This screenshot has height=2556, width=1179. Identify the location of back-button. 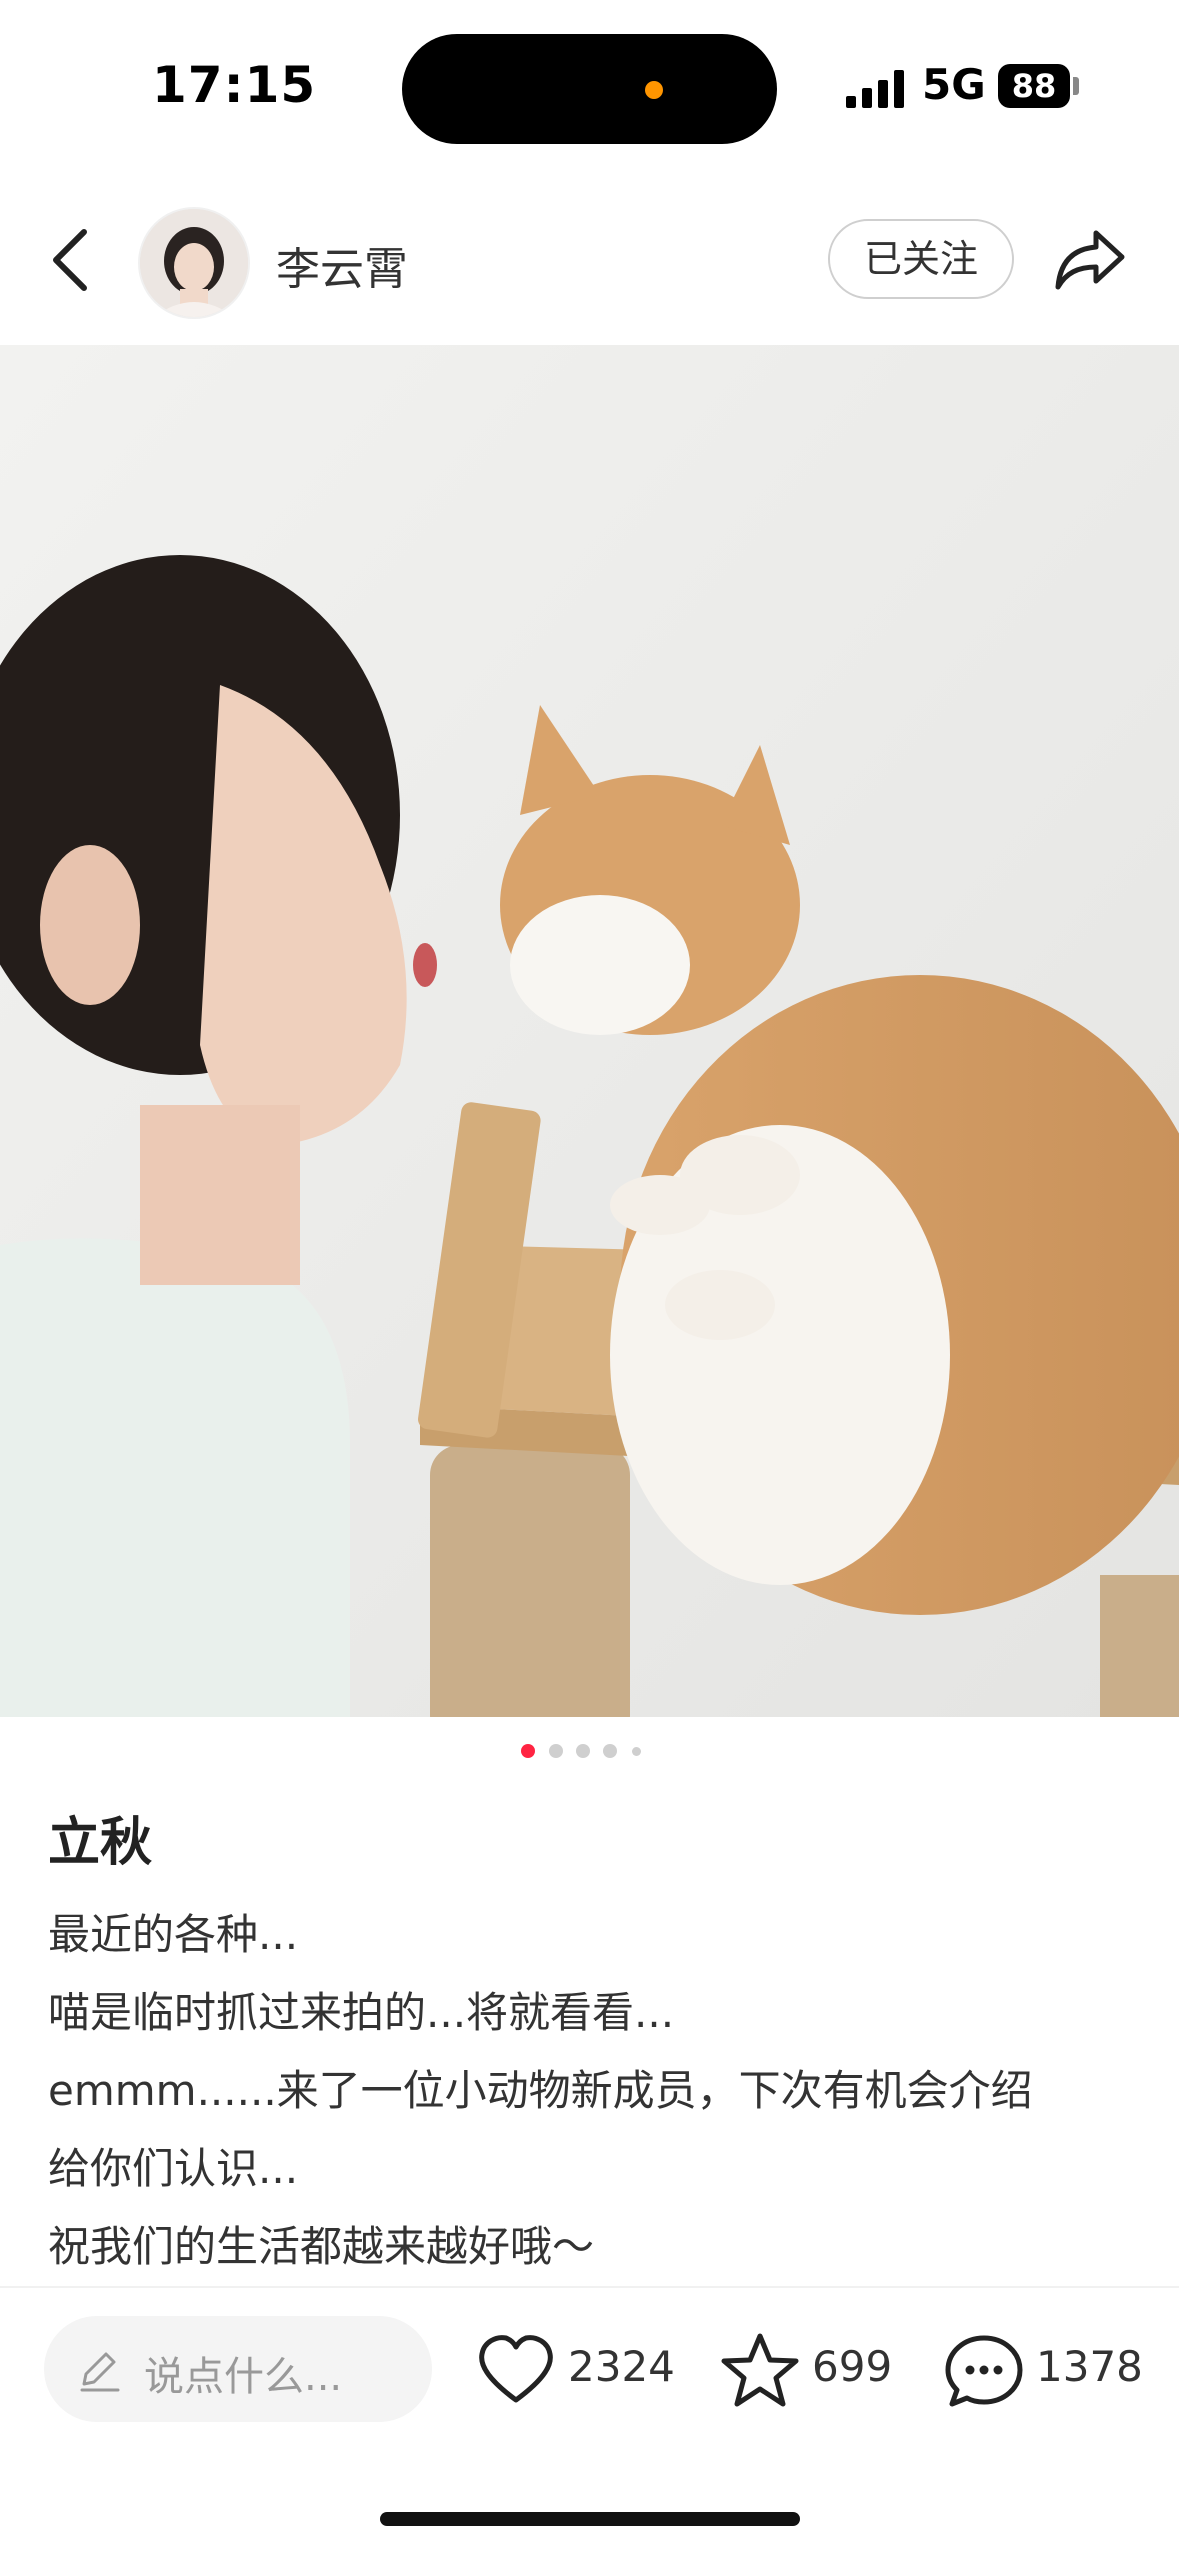
(73, 260).